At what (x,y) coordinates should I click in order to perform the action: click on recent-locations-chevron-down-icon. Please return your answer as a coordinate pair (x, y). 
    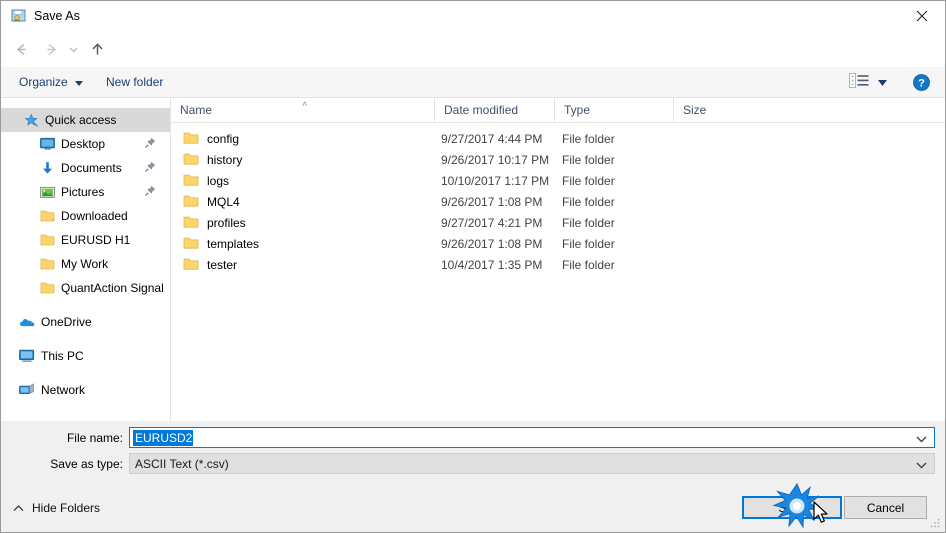
    Looking at the image, I should click on (73, 49).